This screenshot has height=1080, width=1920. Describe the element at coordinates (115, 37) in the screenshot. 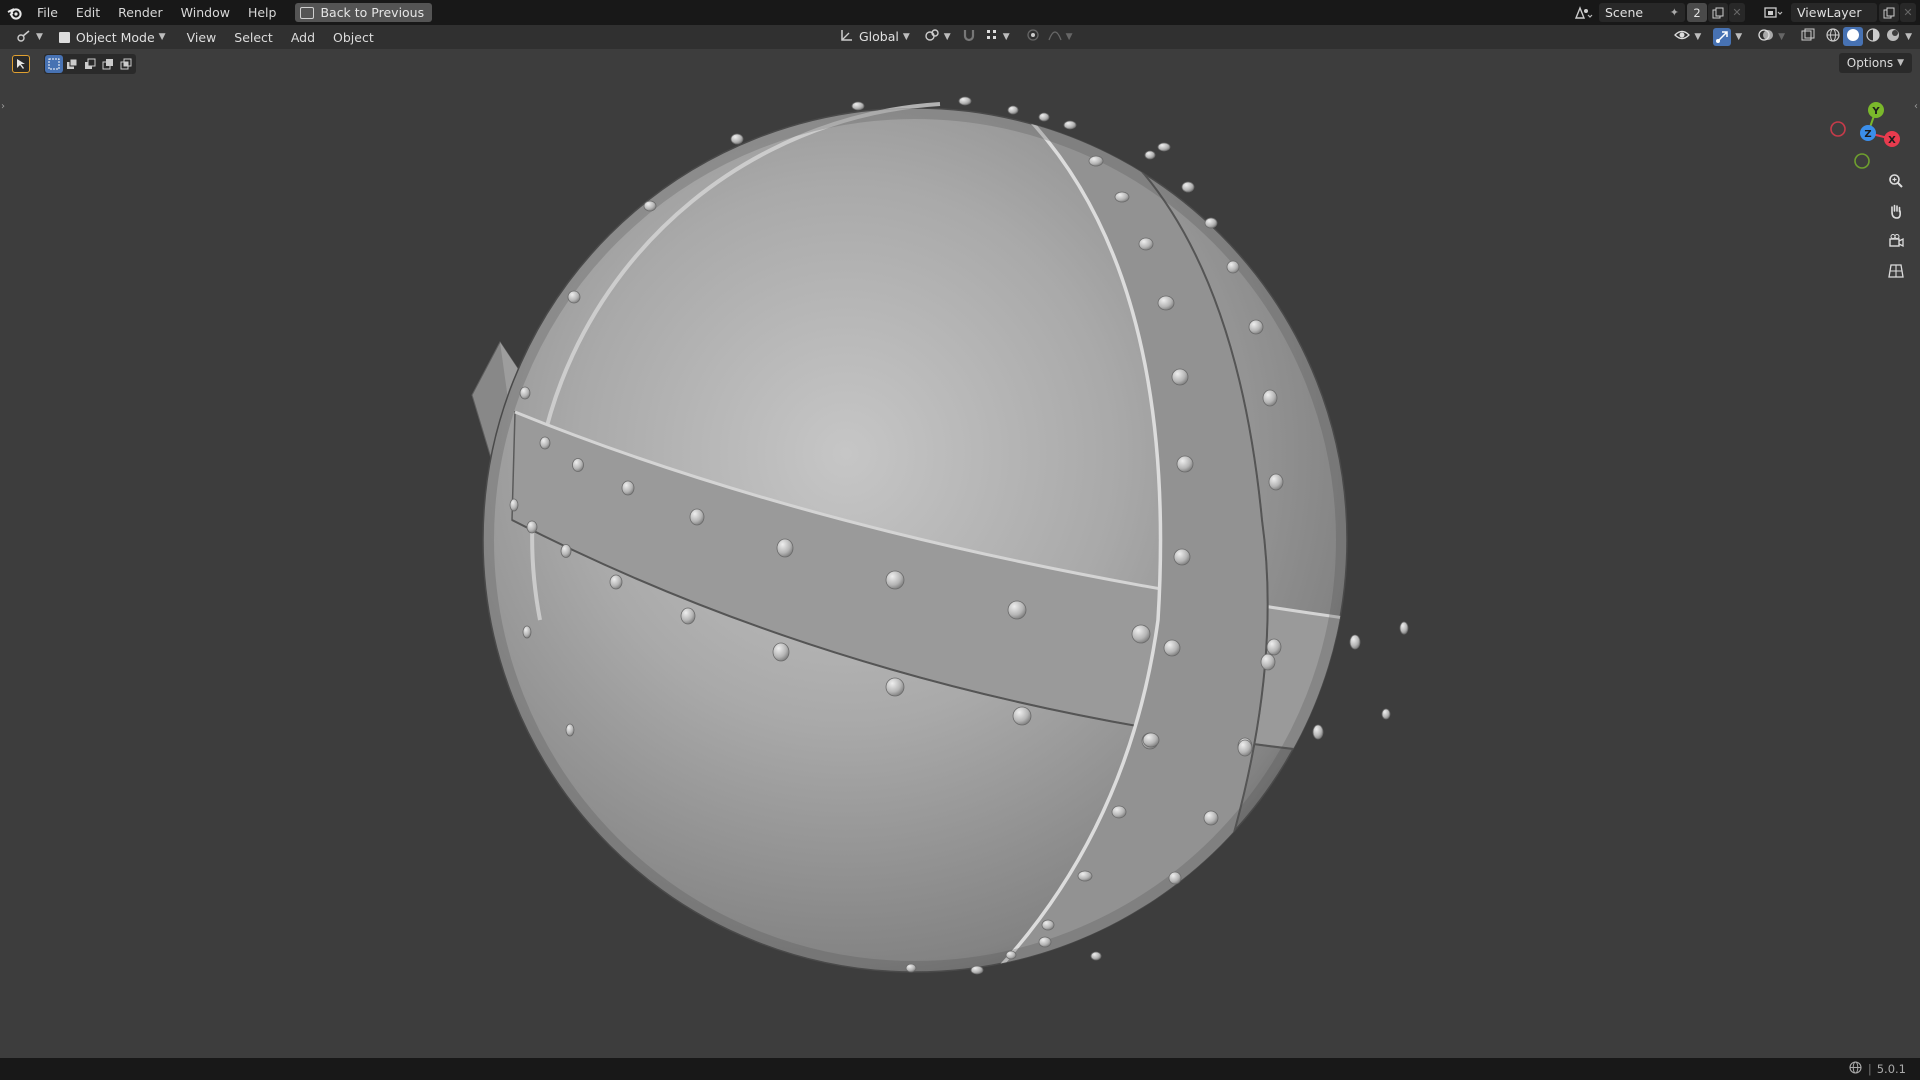

I see `object-mode-label: Object Mode` at that location.